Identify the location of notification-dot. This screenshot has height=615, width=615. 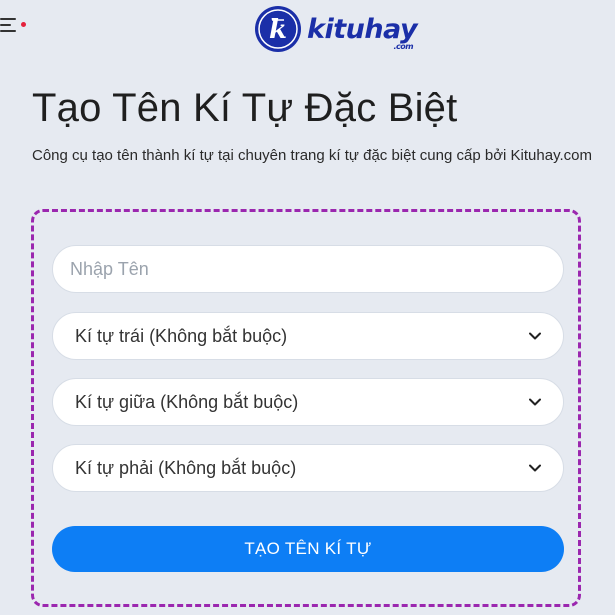
(23, 24).